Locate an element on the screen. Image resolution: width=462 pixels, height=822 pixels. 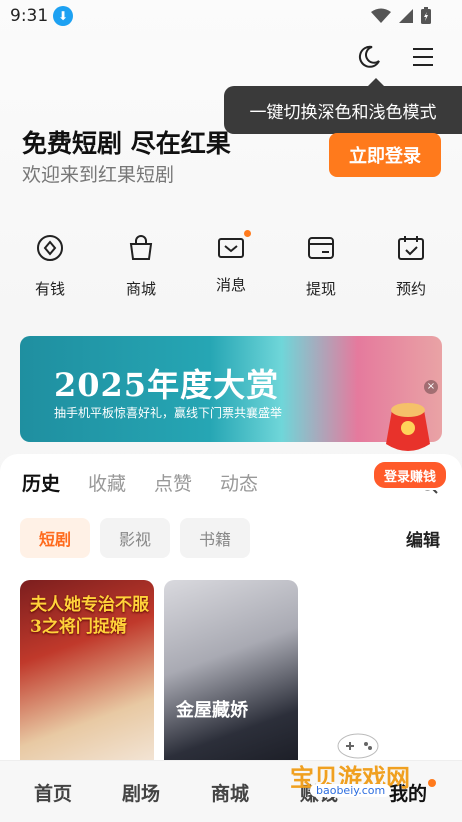
calendar-check-icon is located at coordinates (411, 248).